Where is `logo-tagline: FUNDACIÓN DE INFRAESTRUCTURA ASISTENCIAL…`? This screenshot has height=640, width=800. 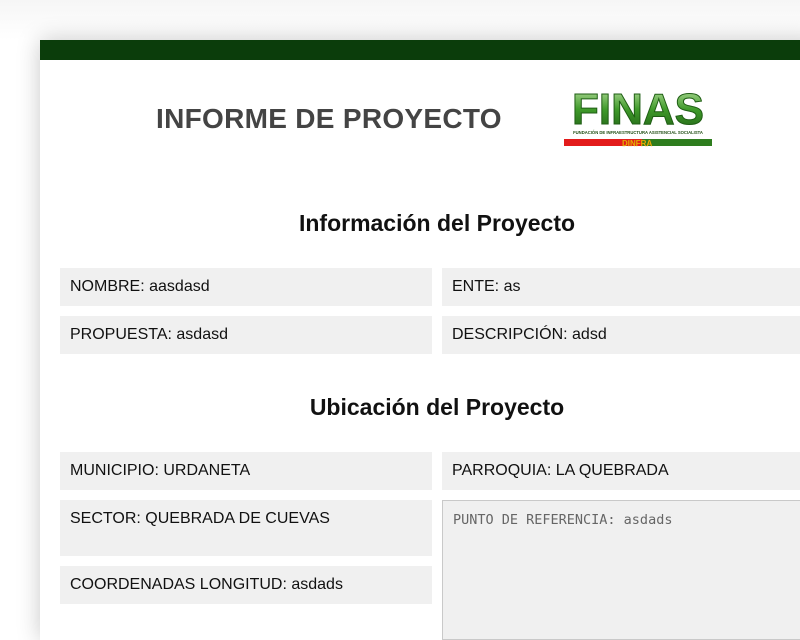 logo-tagline: FUNDACIÓN DE INFRAESTRUCTURA ASISTENCIAL… is located at coordinates (638, 132).